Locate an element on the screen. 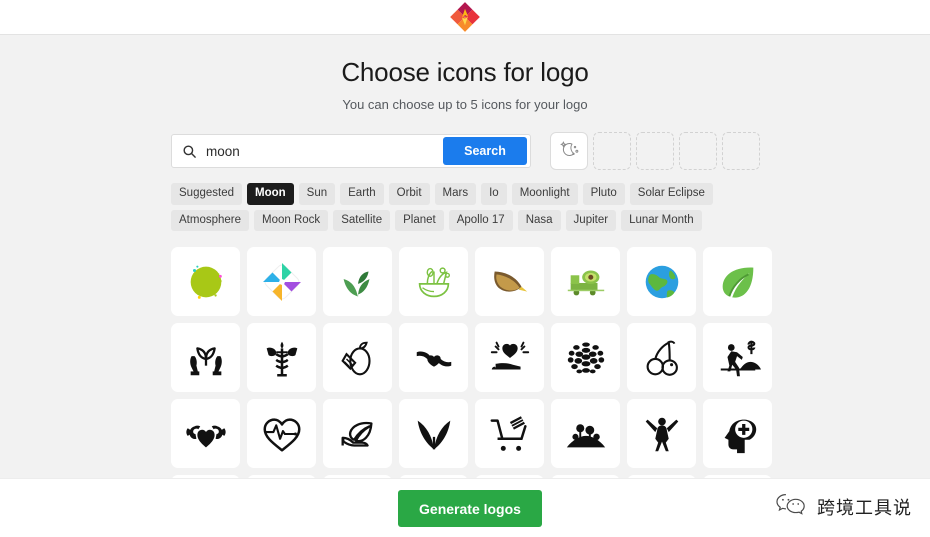  chip-moon-rock: Moon Rock is located at coordinates (291, 220).